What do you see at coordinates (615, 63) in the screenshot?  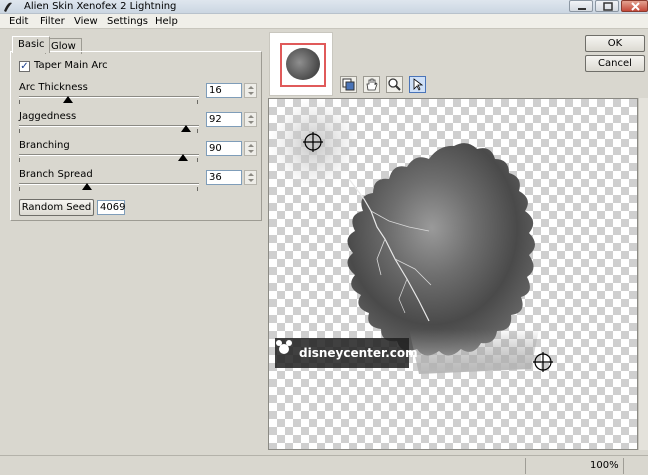 I see `cancel-button: Cancel` at bounding box center [615, 63].